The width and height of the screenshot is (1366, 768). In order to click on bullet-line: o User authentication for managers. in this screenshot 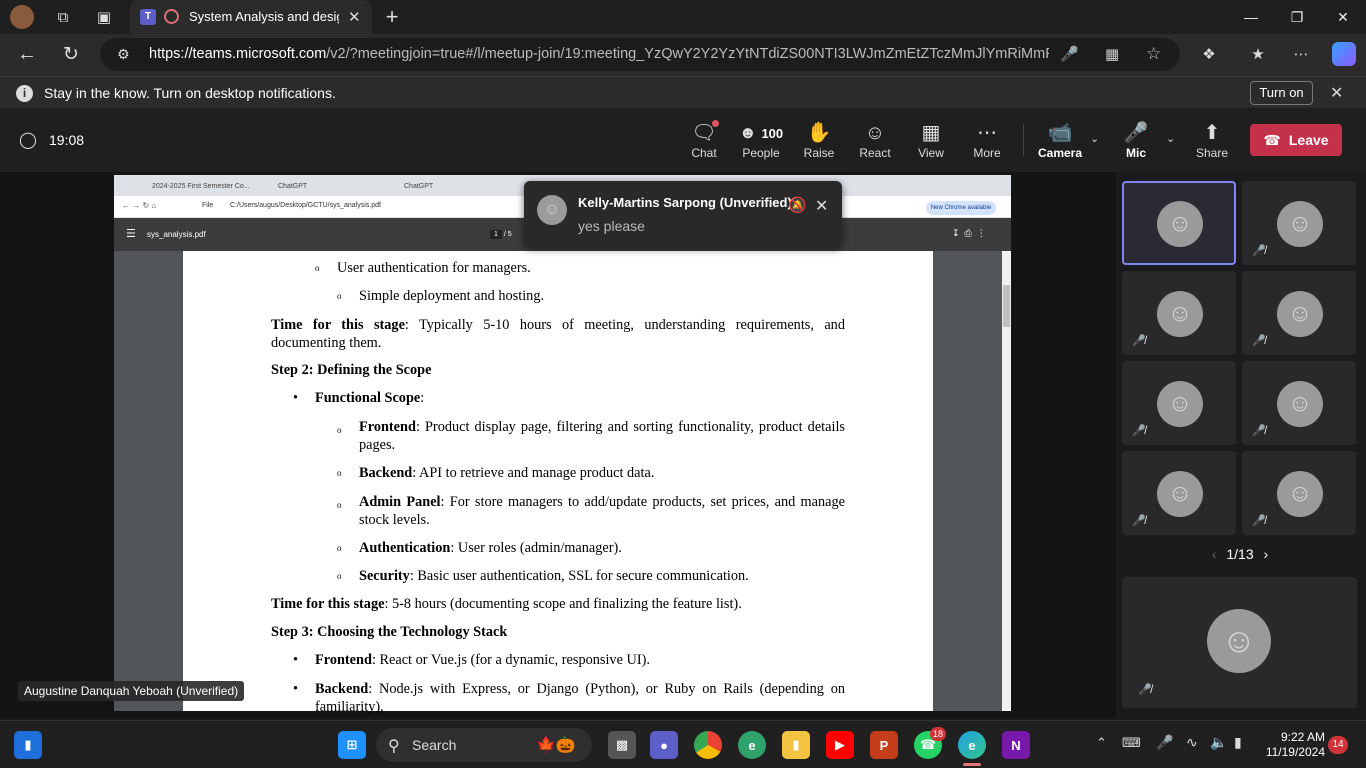, I will do `click(423, 268)`.